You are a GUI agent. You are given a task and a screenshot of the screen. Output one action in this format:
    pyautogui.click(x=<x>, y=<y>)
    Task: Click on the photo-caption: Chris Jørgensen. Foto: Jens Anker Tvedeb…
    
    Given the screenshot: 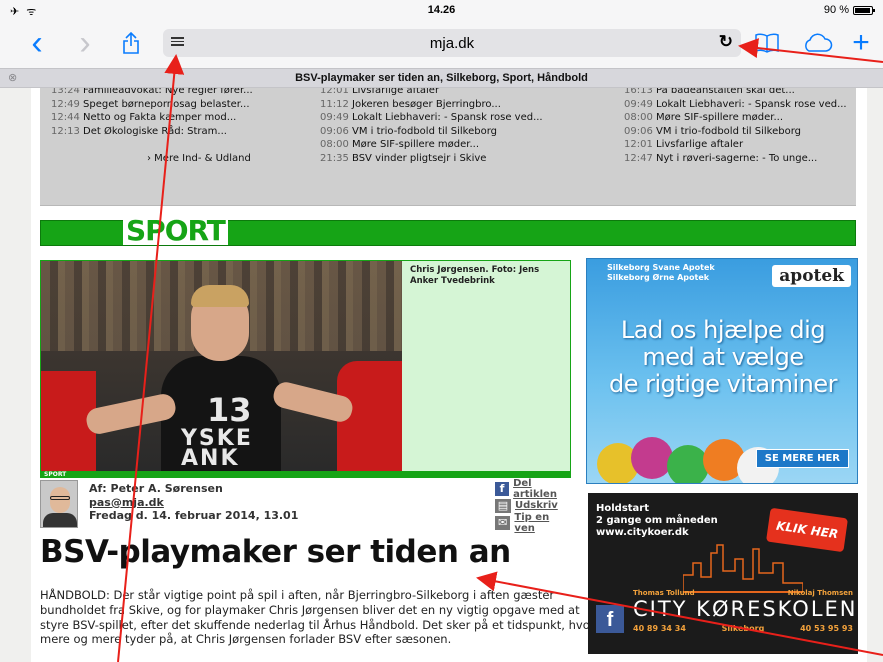 What is the action you would take?
    pyautogui.click(x=475, y=275)
    